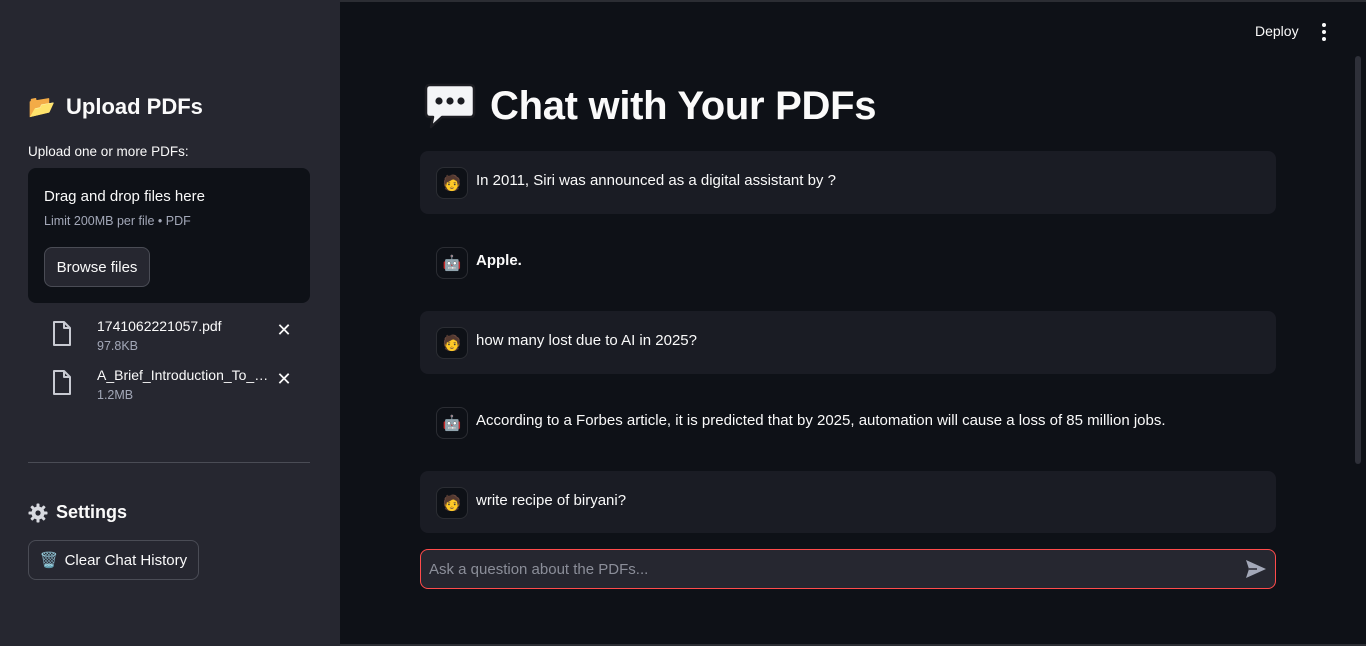 Image resolution: width=1366 pixels, height=646 pixels. I want to click on file-size: 1.2MB, so click(115, 395).